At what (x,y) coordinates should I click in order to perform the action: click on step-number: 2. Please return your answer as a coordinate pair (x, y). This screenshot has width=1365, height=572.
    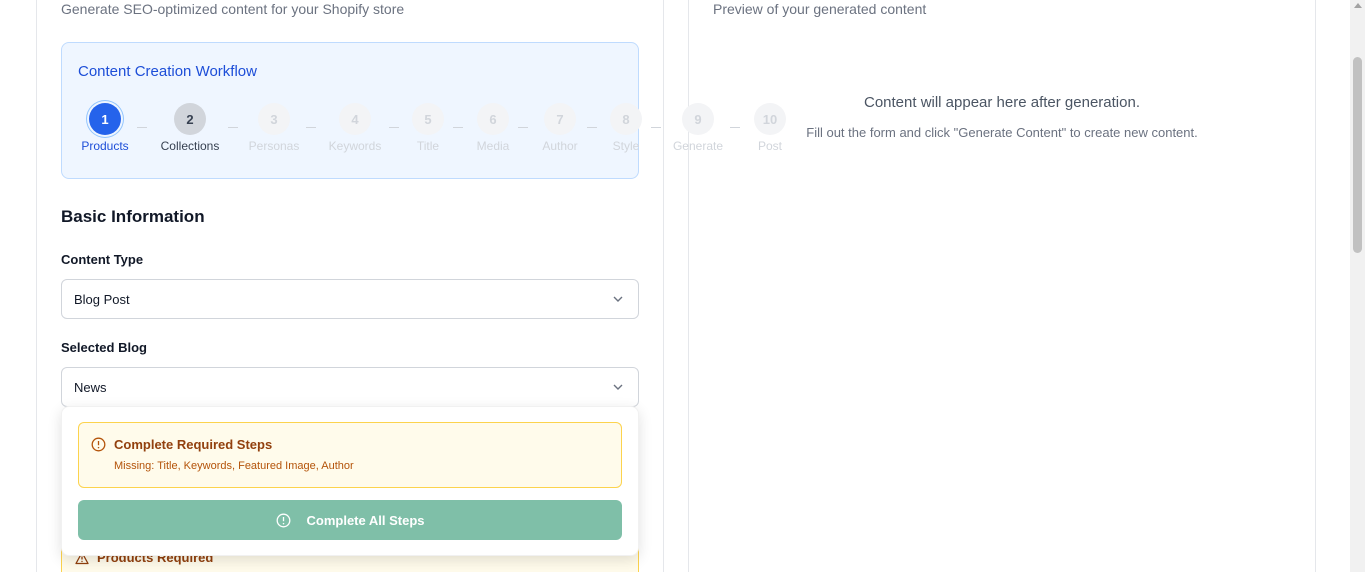
    Looking at the image, I should click on (190, 119).